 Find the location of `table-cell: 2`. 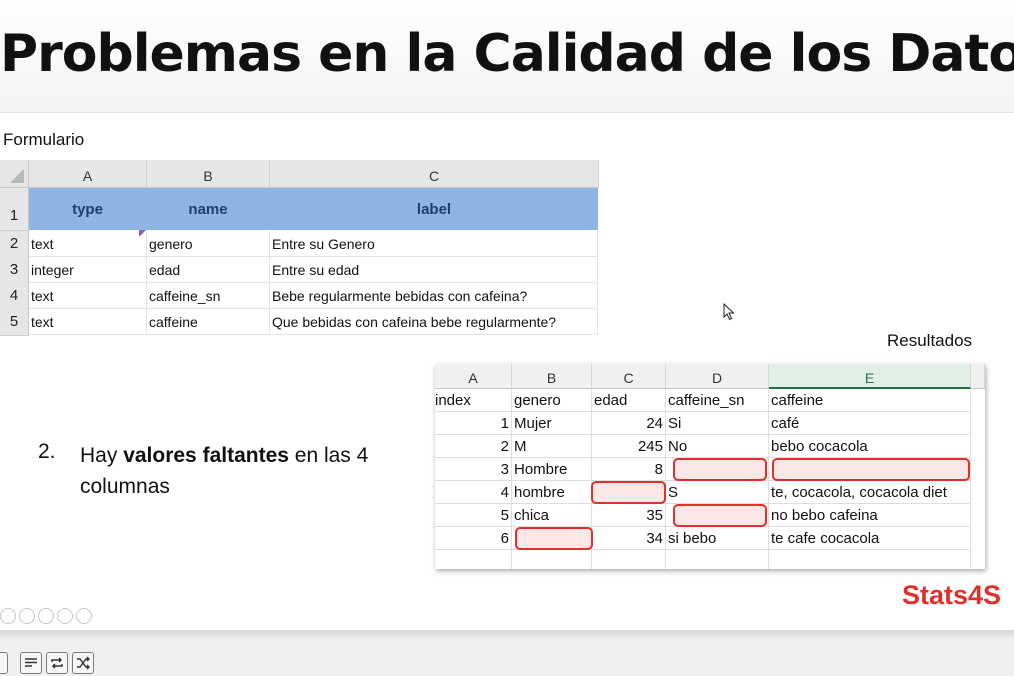

table-cell: 2 is located at coordinates (473, 446).